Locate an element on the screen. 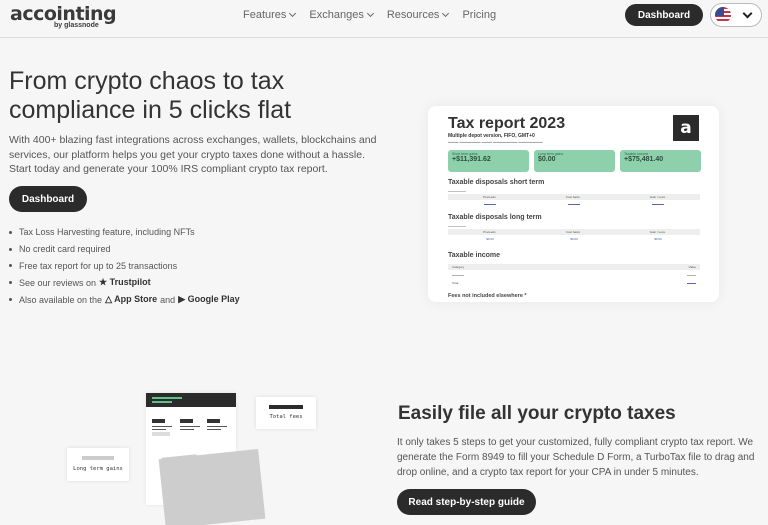 This screenshot has width=768, height=525. table-row: $0.00 $0.00 $0.00 is located at coordinates (574, 239).